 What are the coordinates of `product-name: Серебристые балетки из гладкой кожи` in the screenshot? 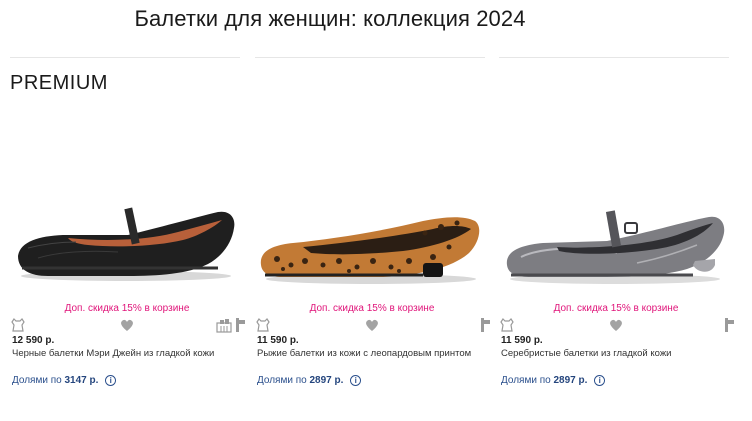 It's located at (586, 353).